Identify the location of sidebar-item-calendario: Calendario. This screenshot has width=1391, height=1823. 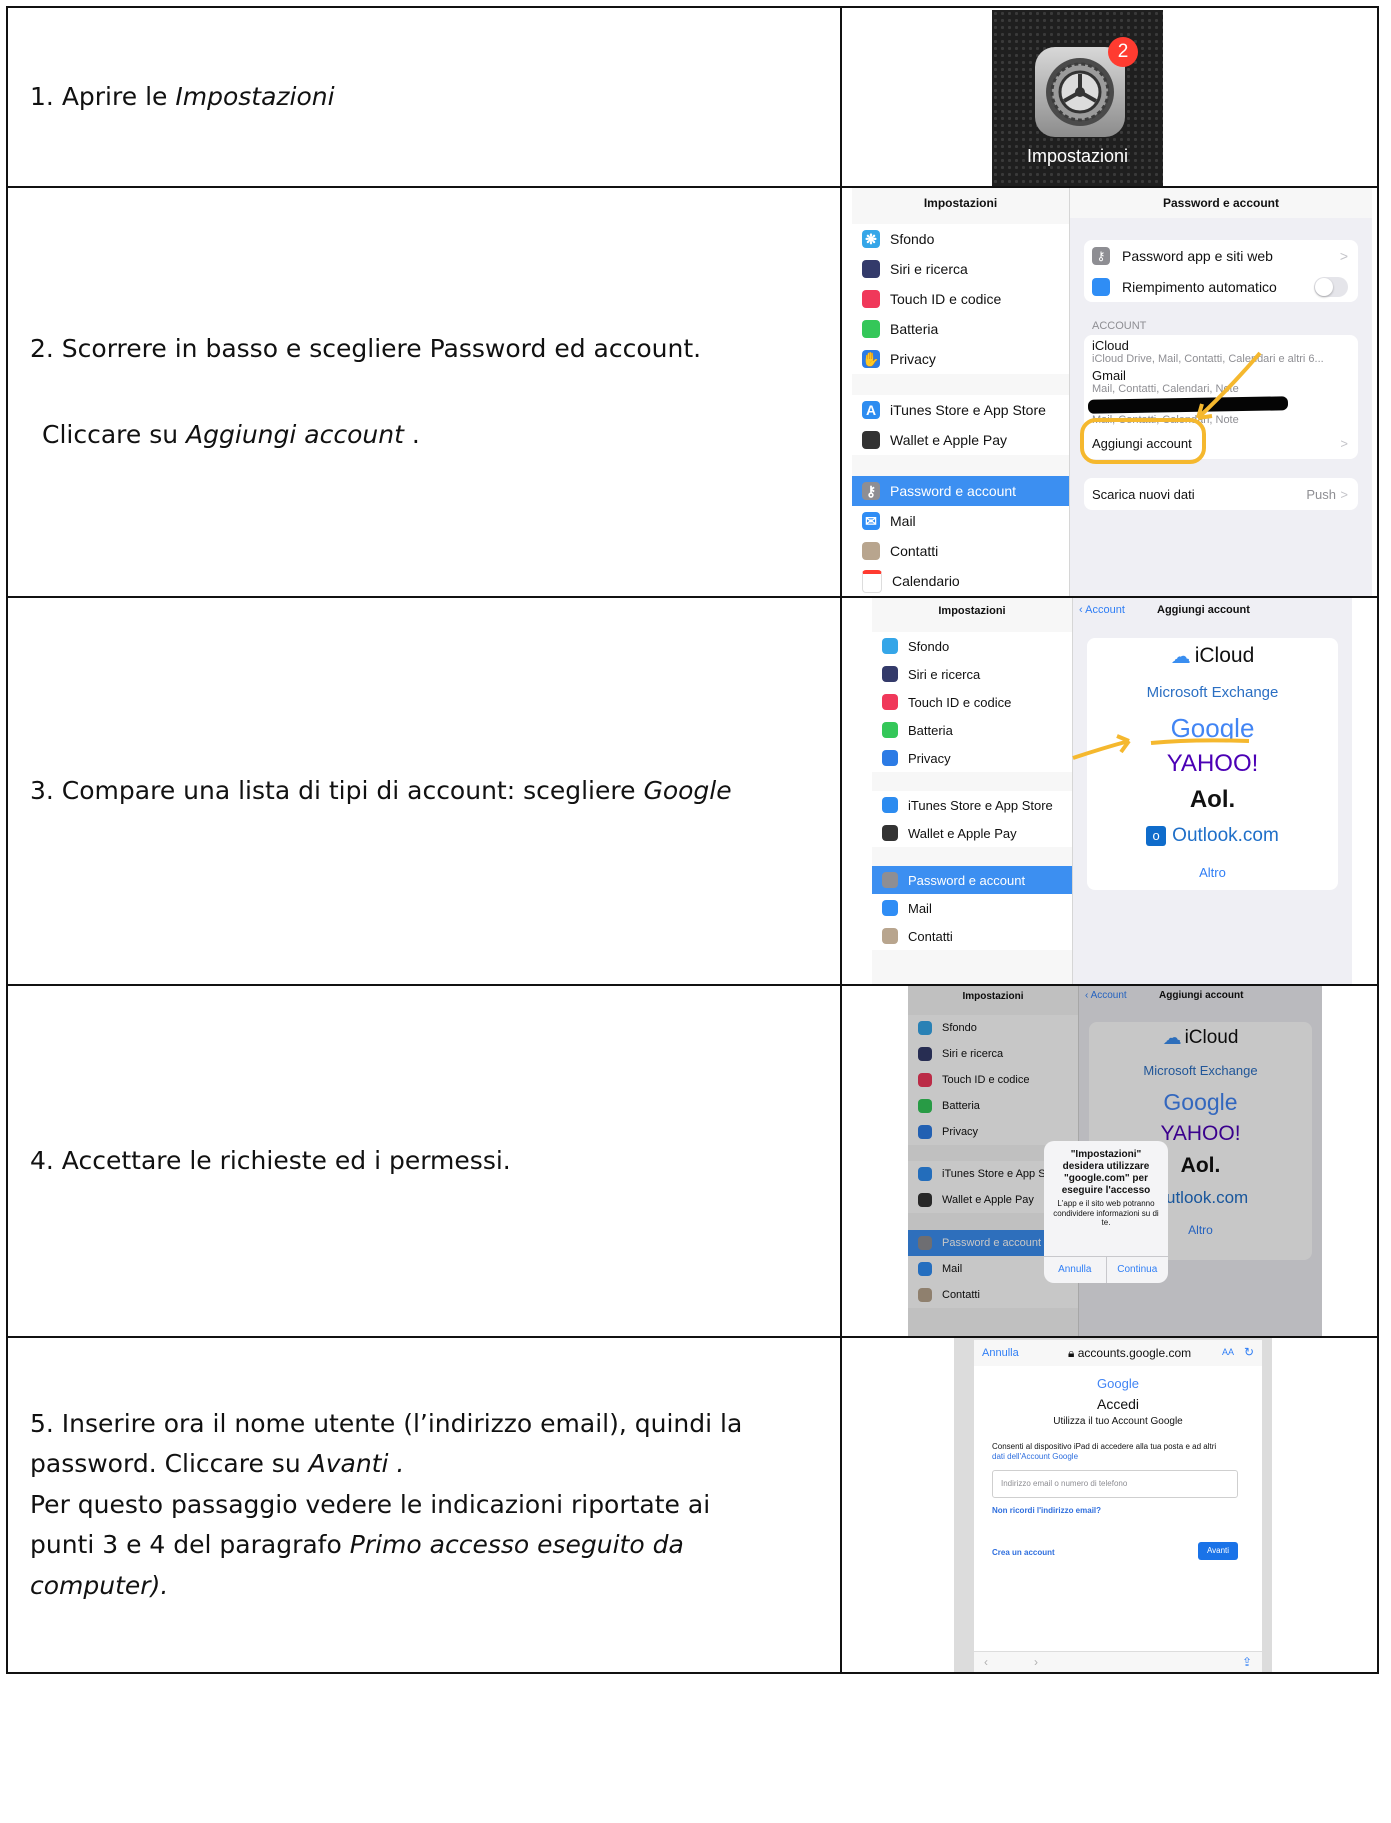
(960, 581).